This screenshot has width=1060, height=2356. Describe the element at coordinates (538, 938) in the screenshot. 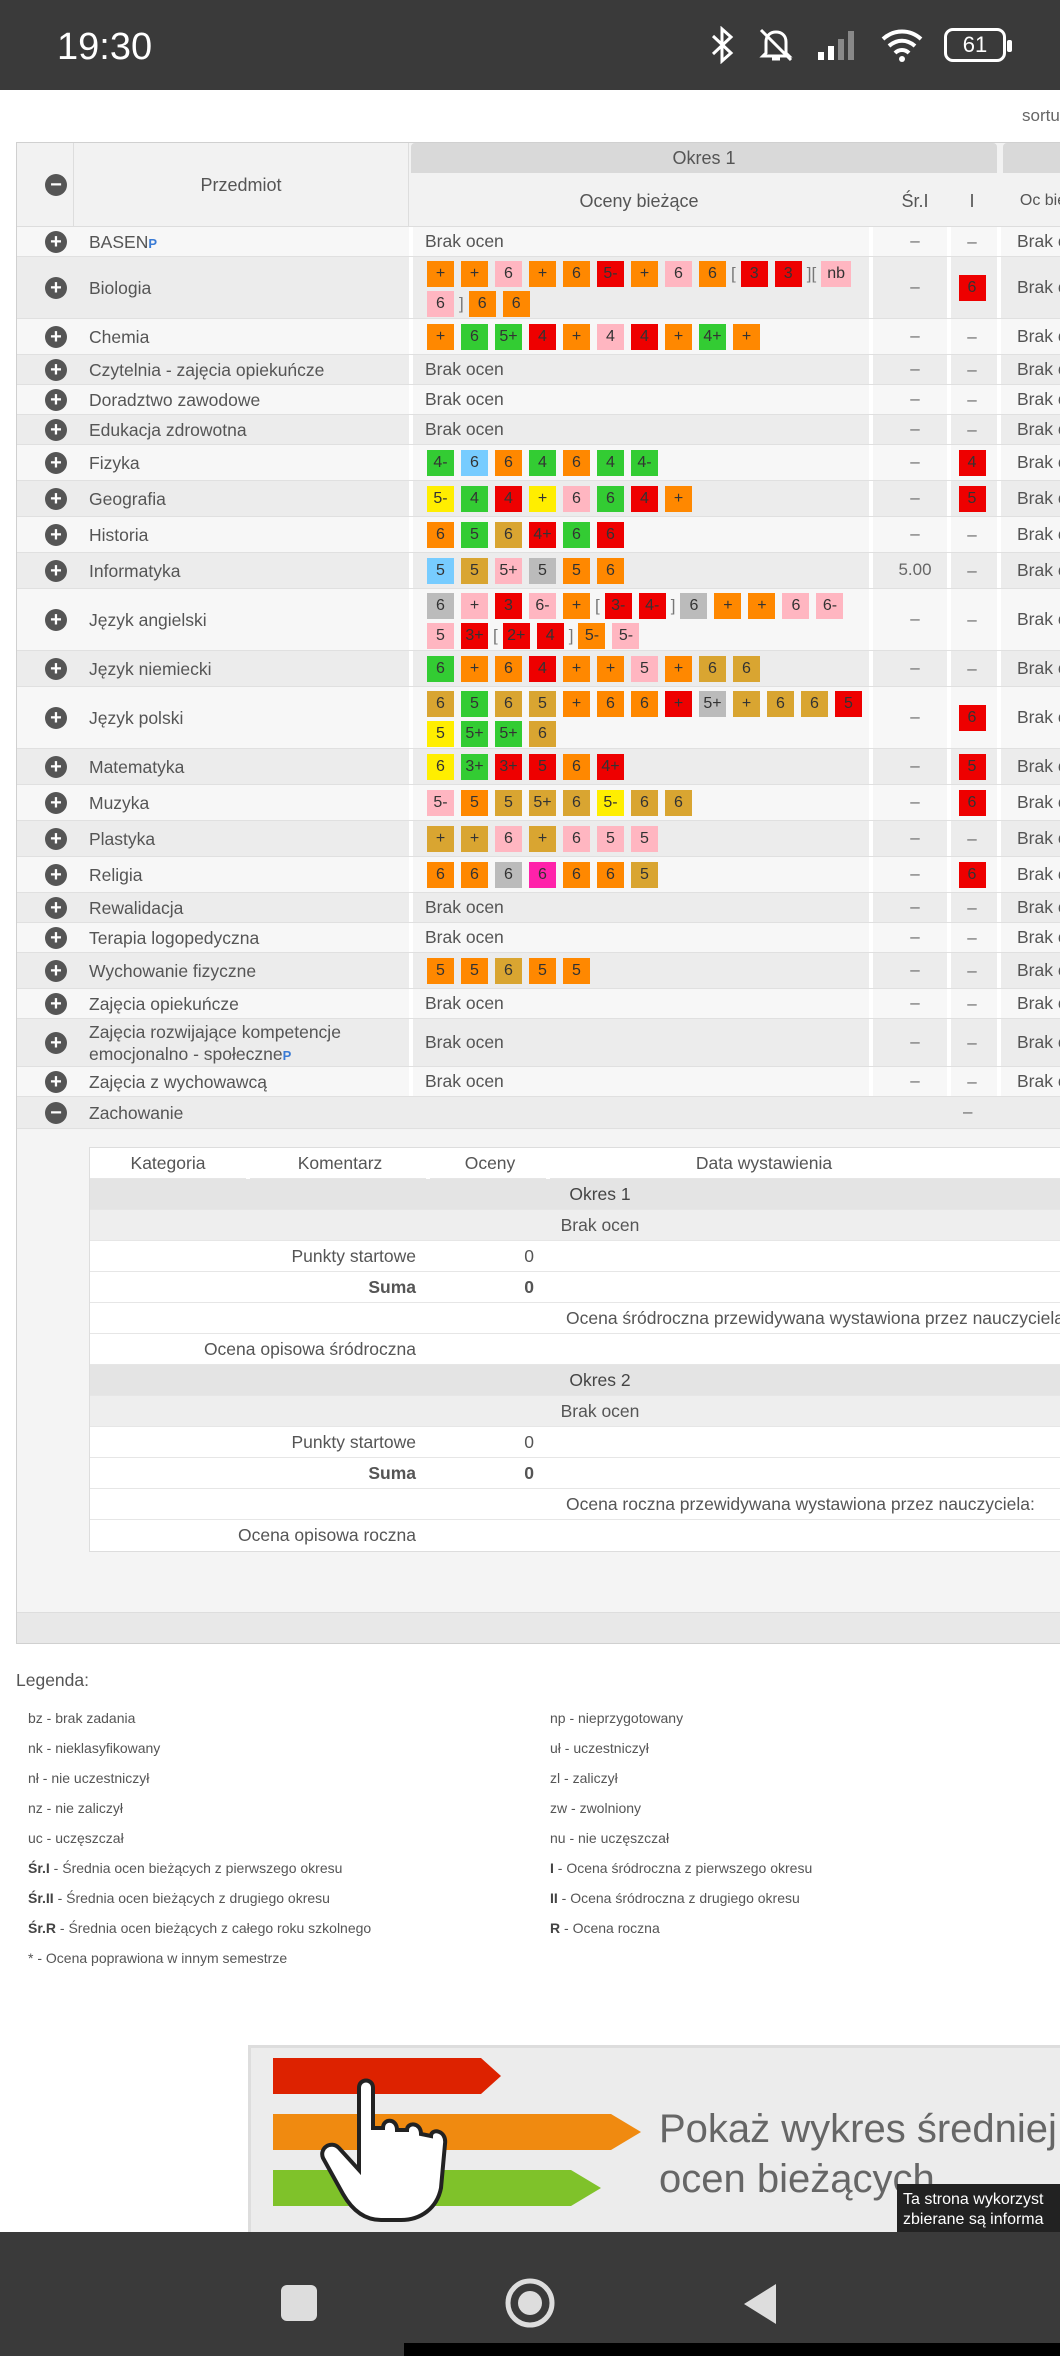

I see `subject-row: + Terapia logopedyczna Brak ocen – – Brak o` at that location.